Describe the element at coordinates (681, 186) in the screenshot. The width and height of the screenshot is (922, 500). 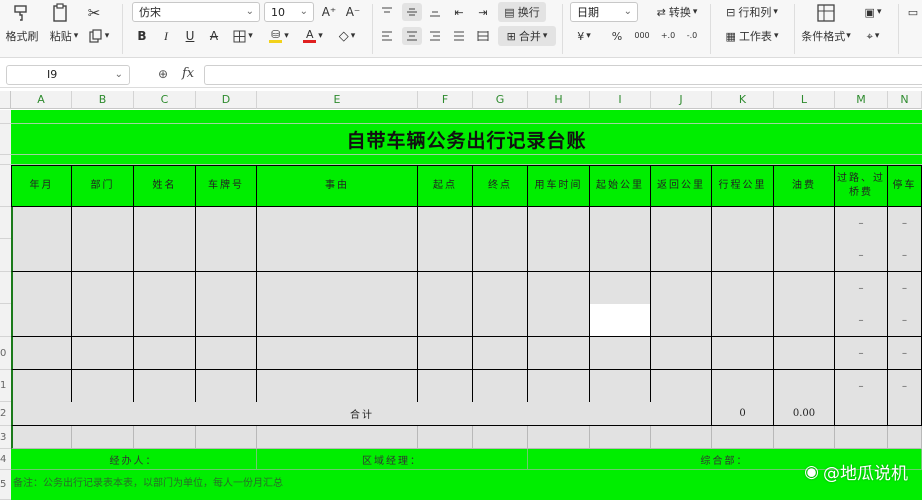
I see `column-title: 返回公里` at that location.